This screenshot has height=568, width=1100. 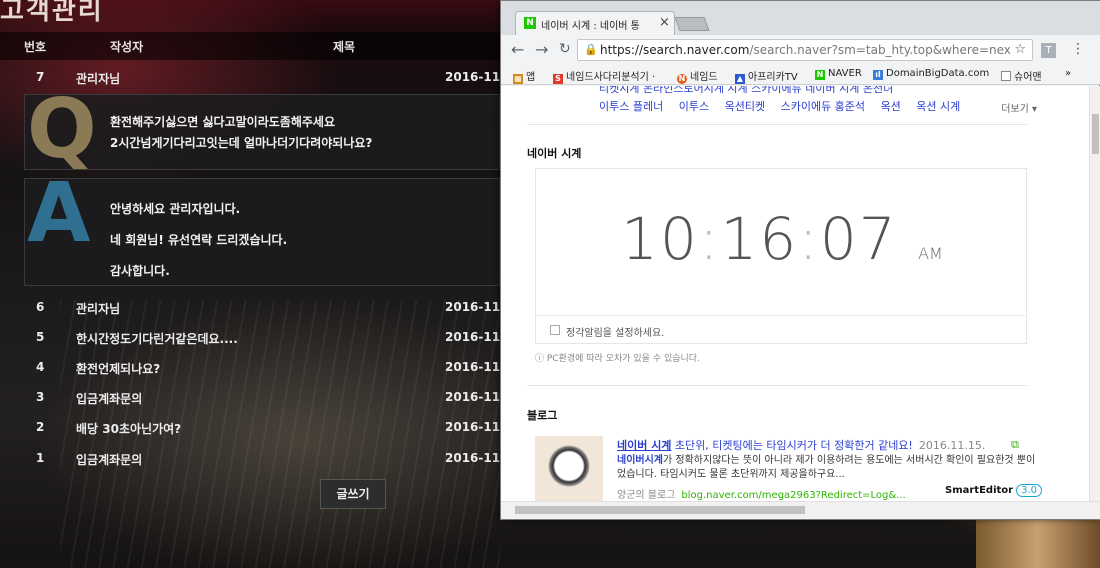 I want to click on table-row: 5 한시간정도기다린거같은데요.... 2016-11-2, so click(x=256, y=337).